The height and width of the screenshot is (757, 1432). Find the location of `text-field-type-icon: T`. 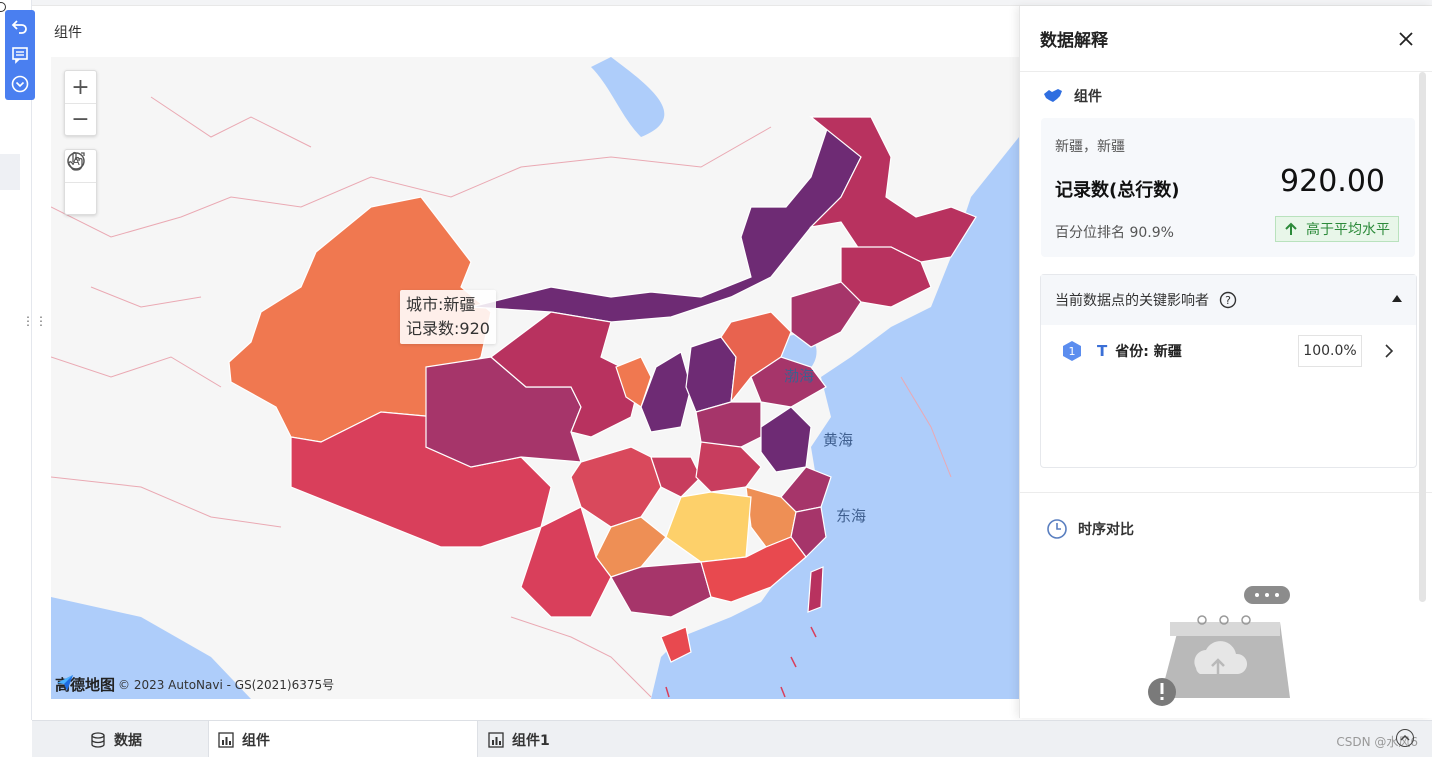

text-field-type-icon: T is located at coordinates (1102, 351).